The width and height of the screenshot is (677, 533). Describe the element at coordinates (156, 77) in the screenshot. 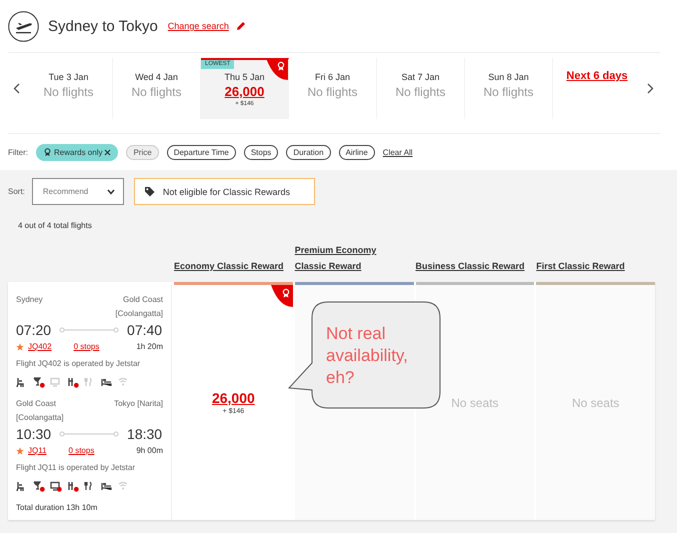

I see `date-label: Wed 4 Jan` at that location.